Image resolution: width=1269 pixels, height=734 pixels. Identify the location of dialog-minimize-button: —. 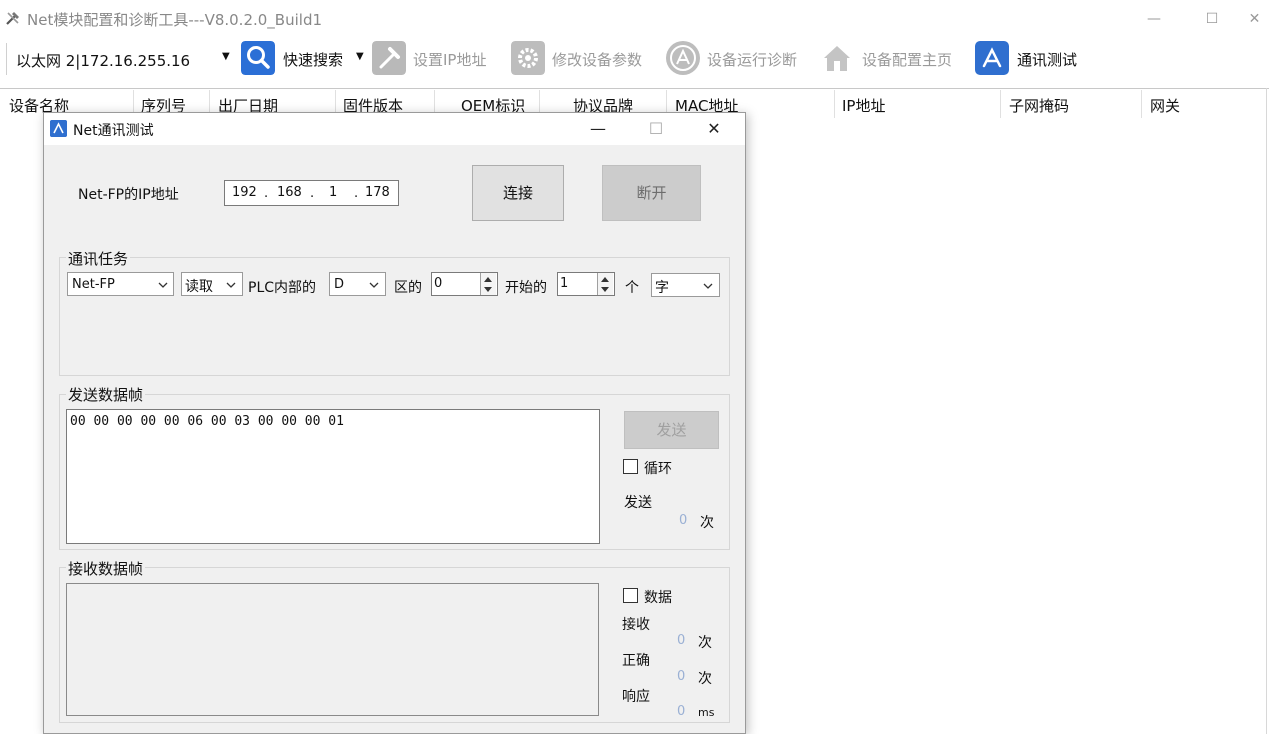
(598, 129).